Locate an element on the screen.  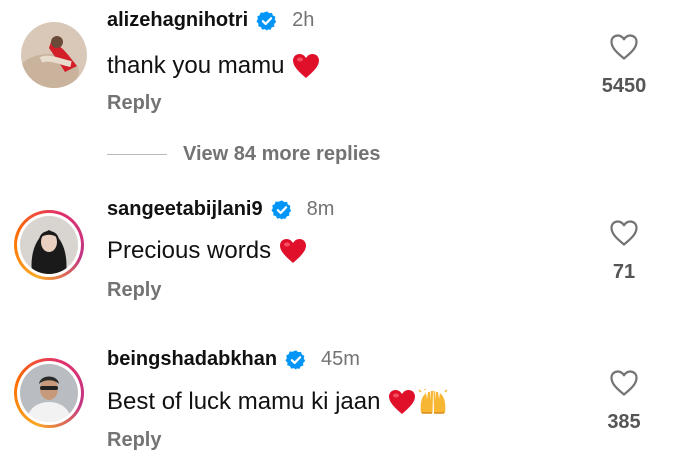
comment-text-row: Best of luck mamu ki jaan is located at coordinates (277, 402).